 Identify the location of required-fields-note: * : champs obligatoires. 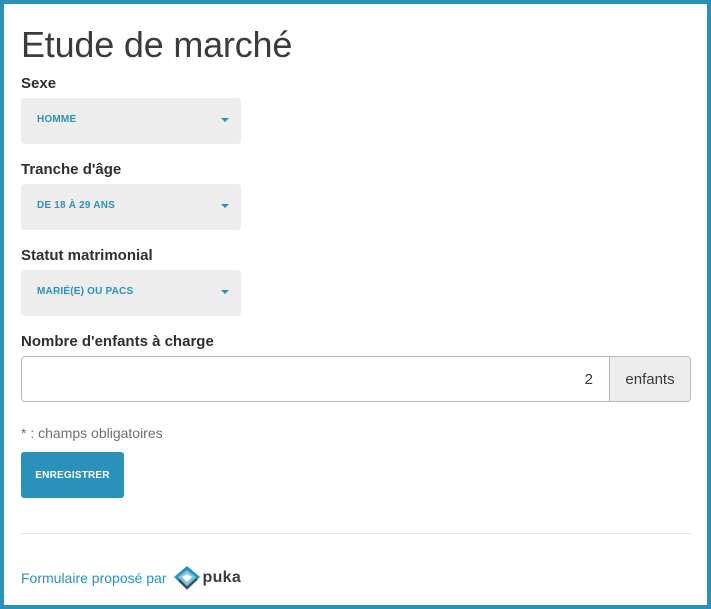
(92, 433).